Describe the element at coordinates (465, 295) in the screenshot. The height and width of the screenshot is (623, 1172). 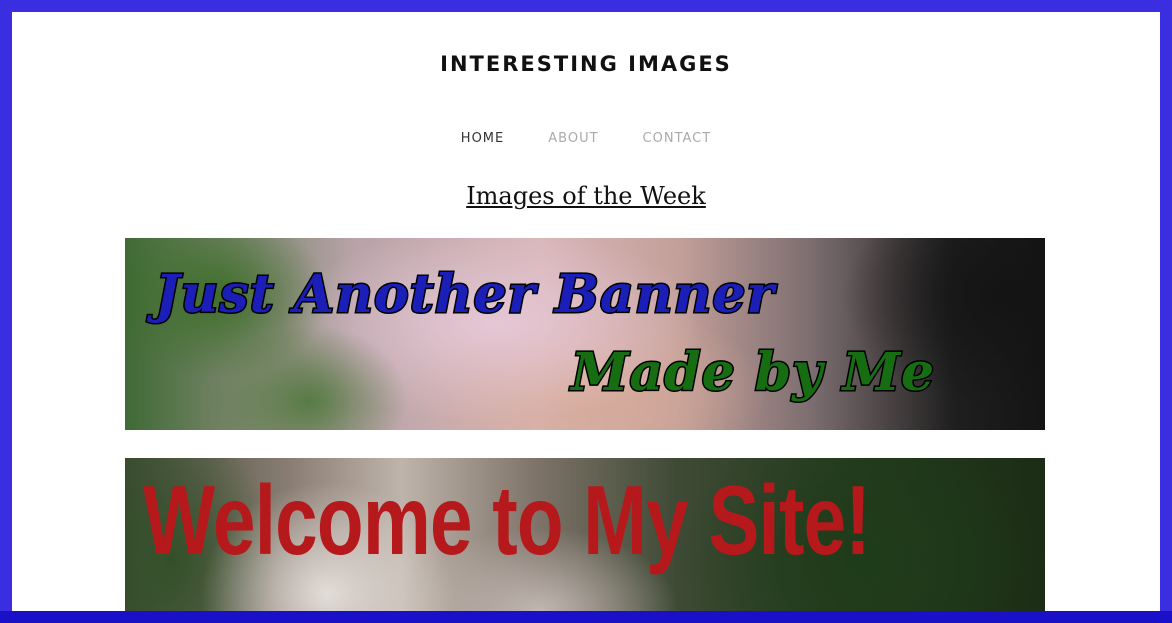
I see `banner-1-line1: Just Another Banner` at that location.